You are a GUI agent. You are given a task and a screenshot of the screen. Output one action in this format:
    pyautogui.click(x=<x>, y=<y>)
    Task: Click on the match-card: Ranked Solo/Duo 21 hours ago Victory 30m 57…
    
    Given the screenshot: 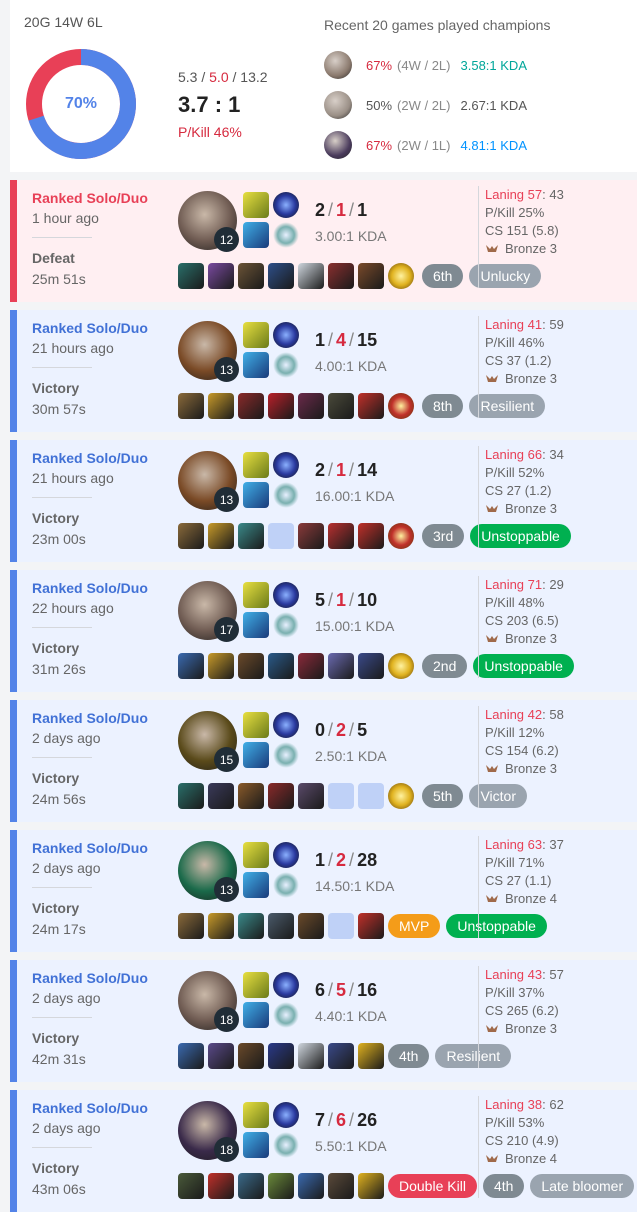 What is the action you would take?
    pyautogui.click(x=323, y=371)
    